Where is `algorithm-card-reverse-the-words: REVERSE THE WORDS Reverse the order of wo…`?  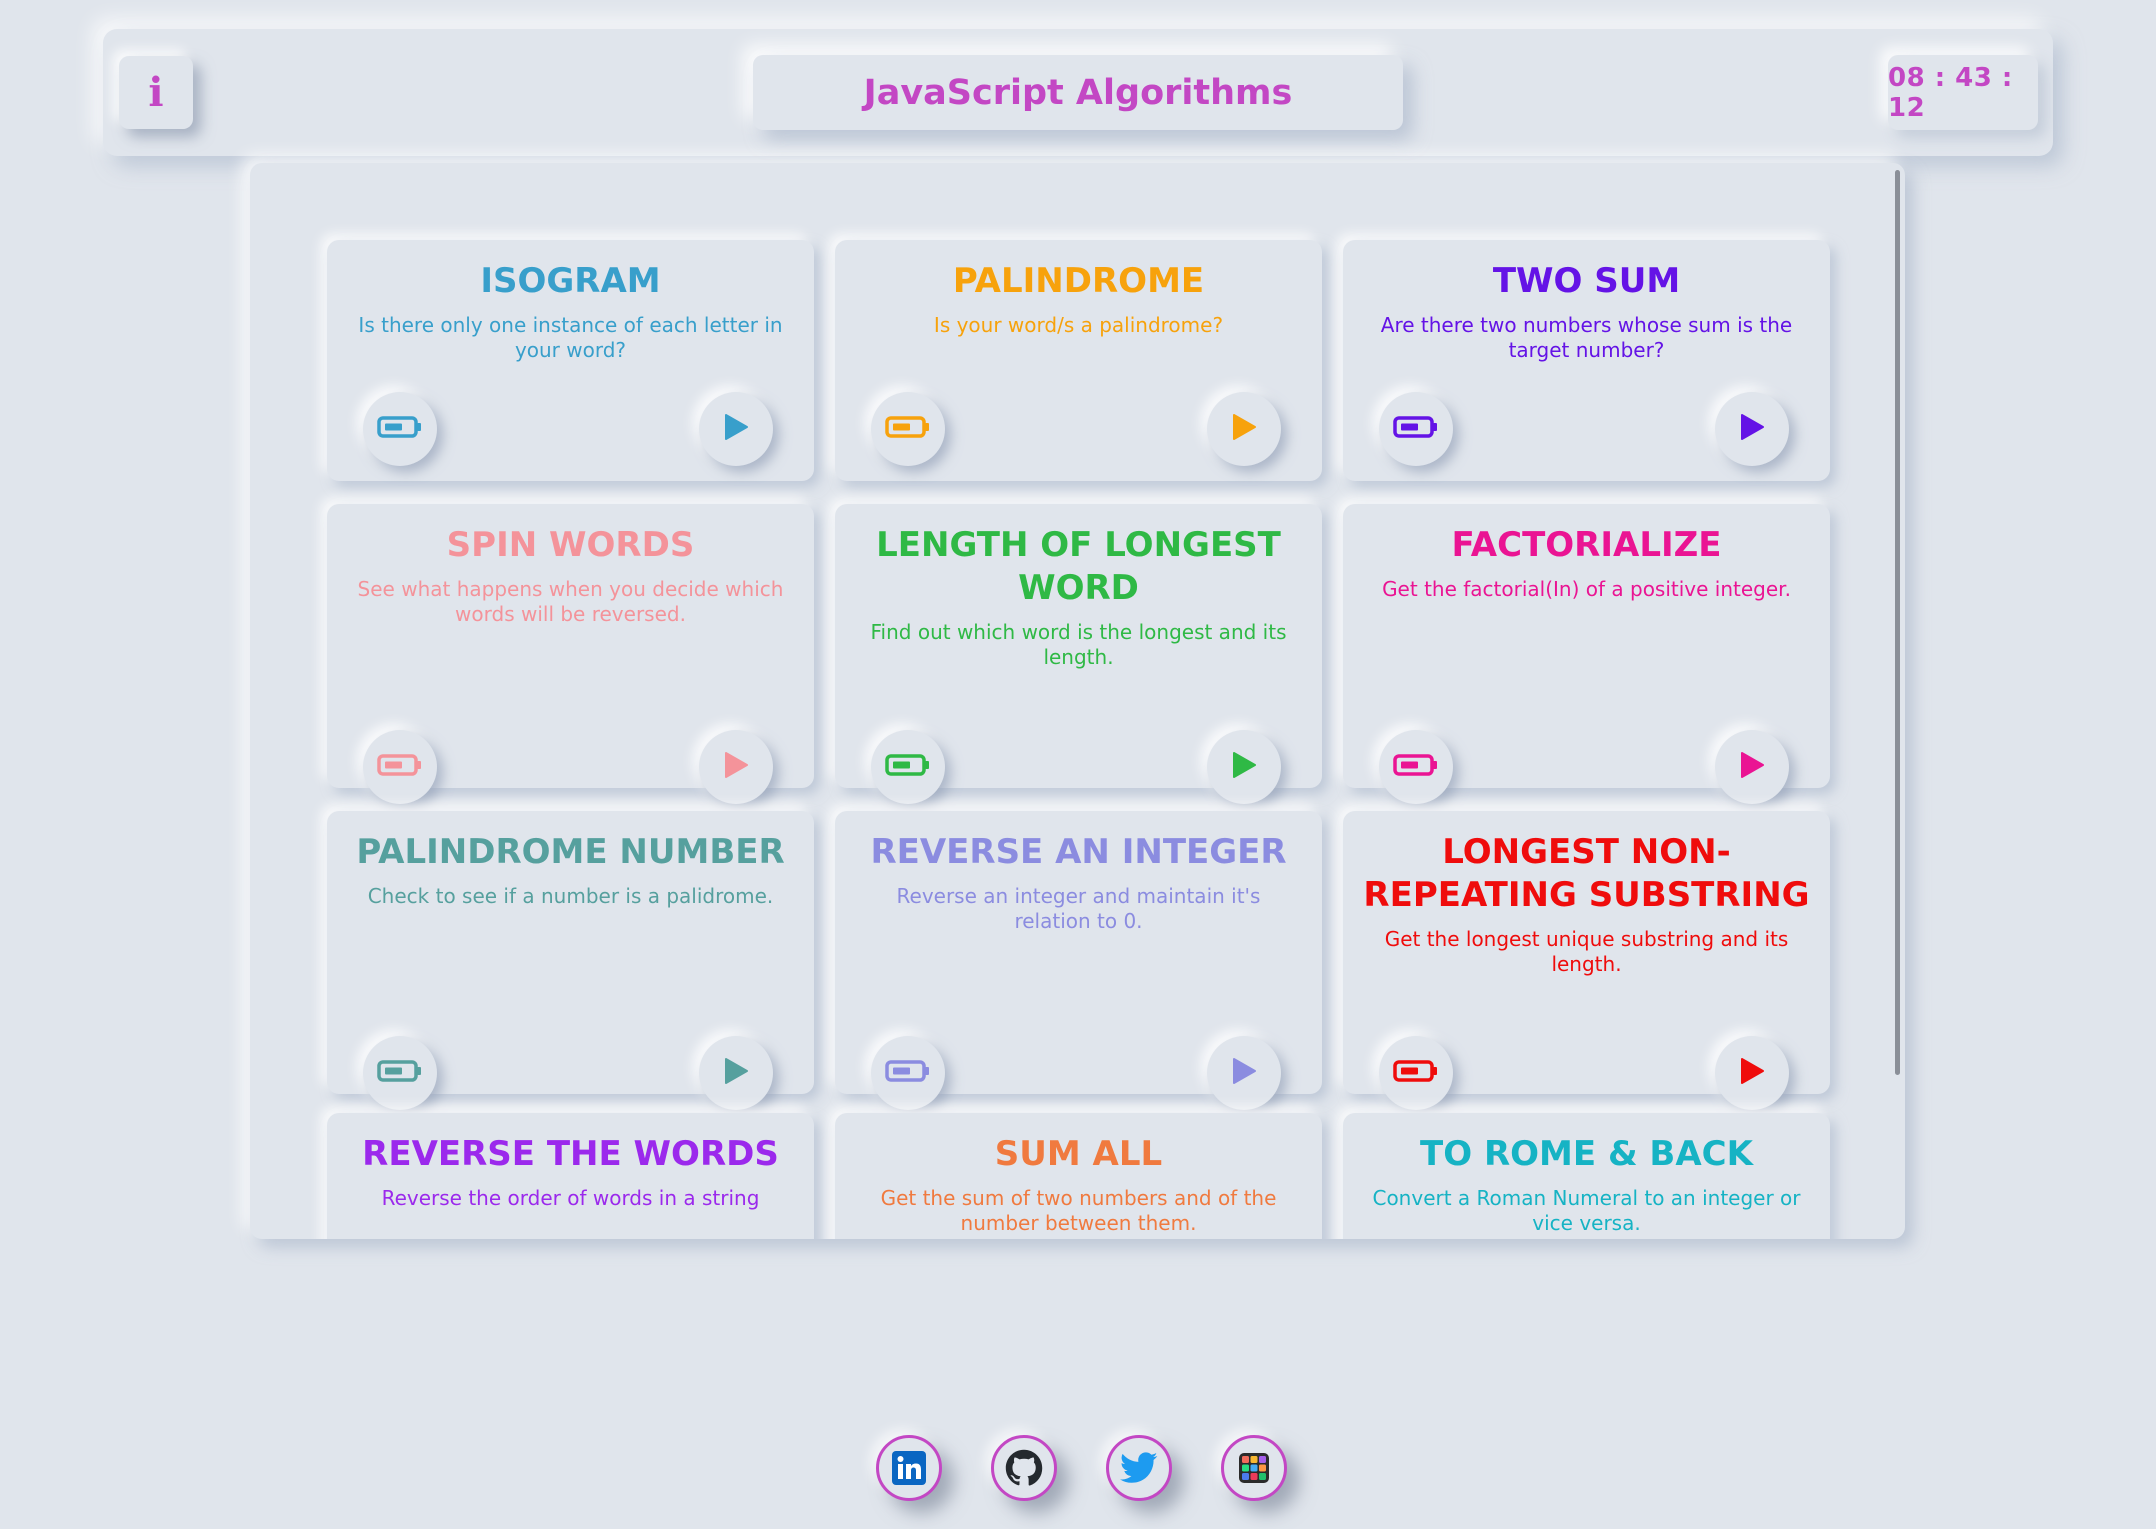
algorithm-card-reverse-the-words: REVERSE THE WORDS Reverse the order of wo… is located at coordinates (570, 1176).